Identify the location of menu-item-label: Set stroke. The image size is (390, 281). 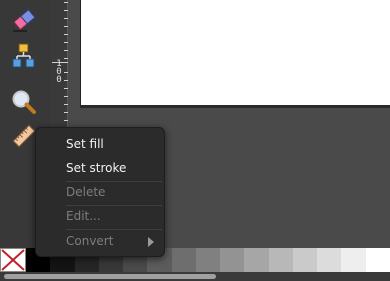
(96, 168).